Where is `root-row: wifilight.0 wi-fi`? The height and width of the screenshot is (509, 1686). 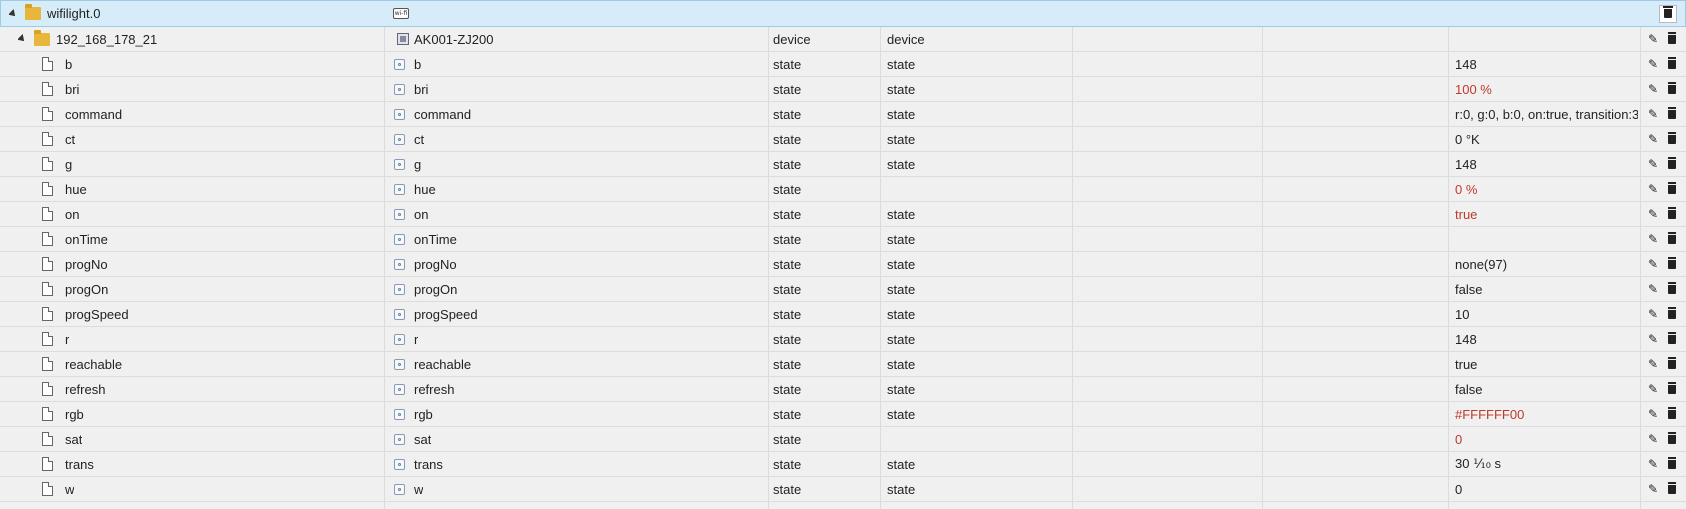
root-row: wifilight.0 wi-fi is located at coordinates (843, 13).